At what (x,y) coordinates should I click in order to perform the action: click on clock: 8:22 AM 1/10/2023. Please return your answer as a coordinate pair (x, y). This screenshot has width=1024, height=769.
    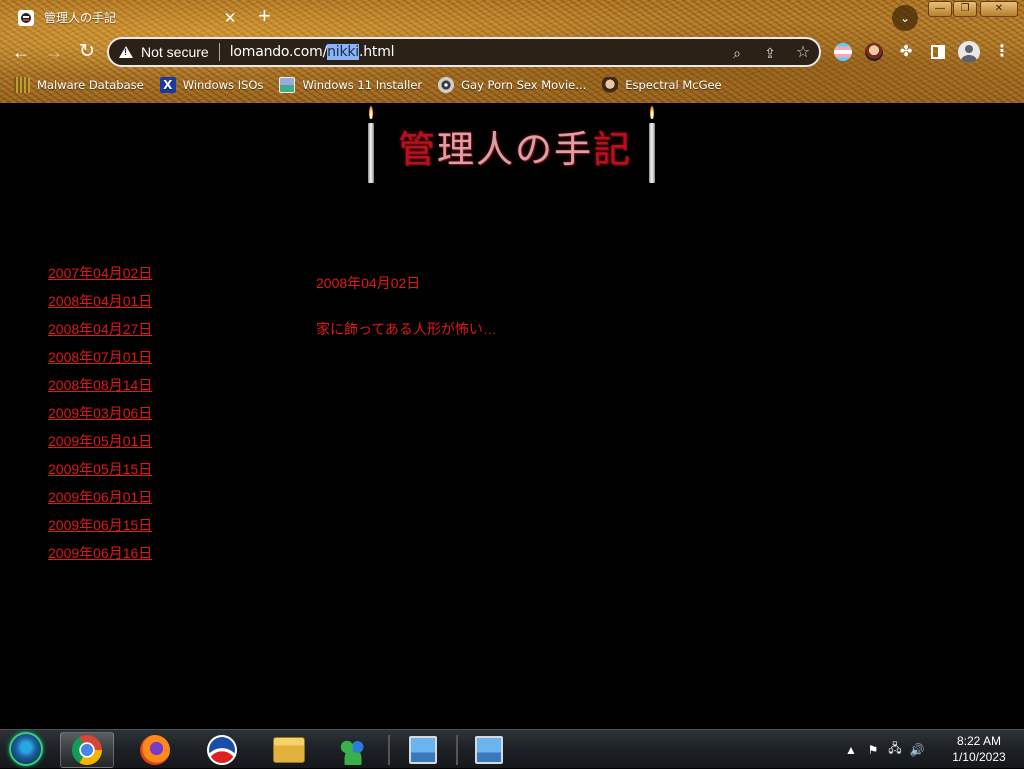
    Looking at the image, I should click on (979, 749).